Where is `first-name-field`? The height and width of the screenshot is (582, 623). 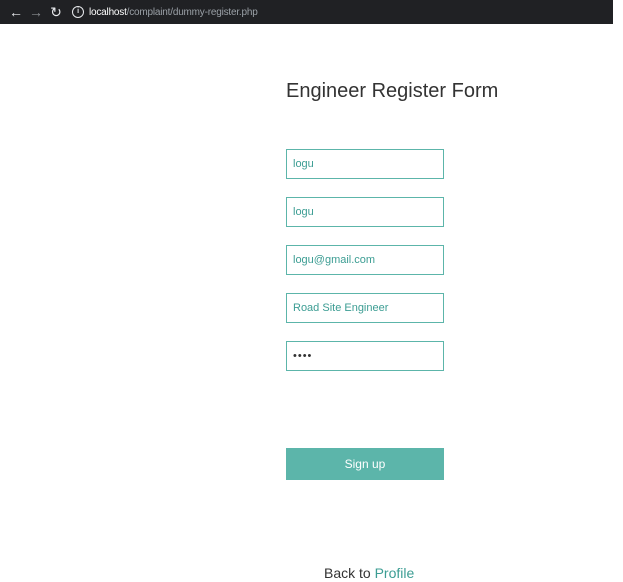
first-name-field is located at coordinates (365, 164).